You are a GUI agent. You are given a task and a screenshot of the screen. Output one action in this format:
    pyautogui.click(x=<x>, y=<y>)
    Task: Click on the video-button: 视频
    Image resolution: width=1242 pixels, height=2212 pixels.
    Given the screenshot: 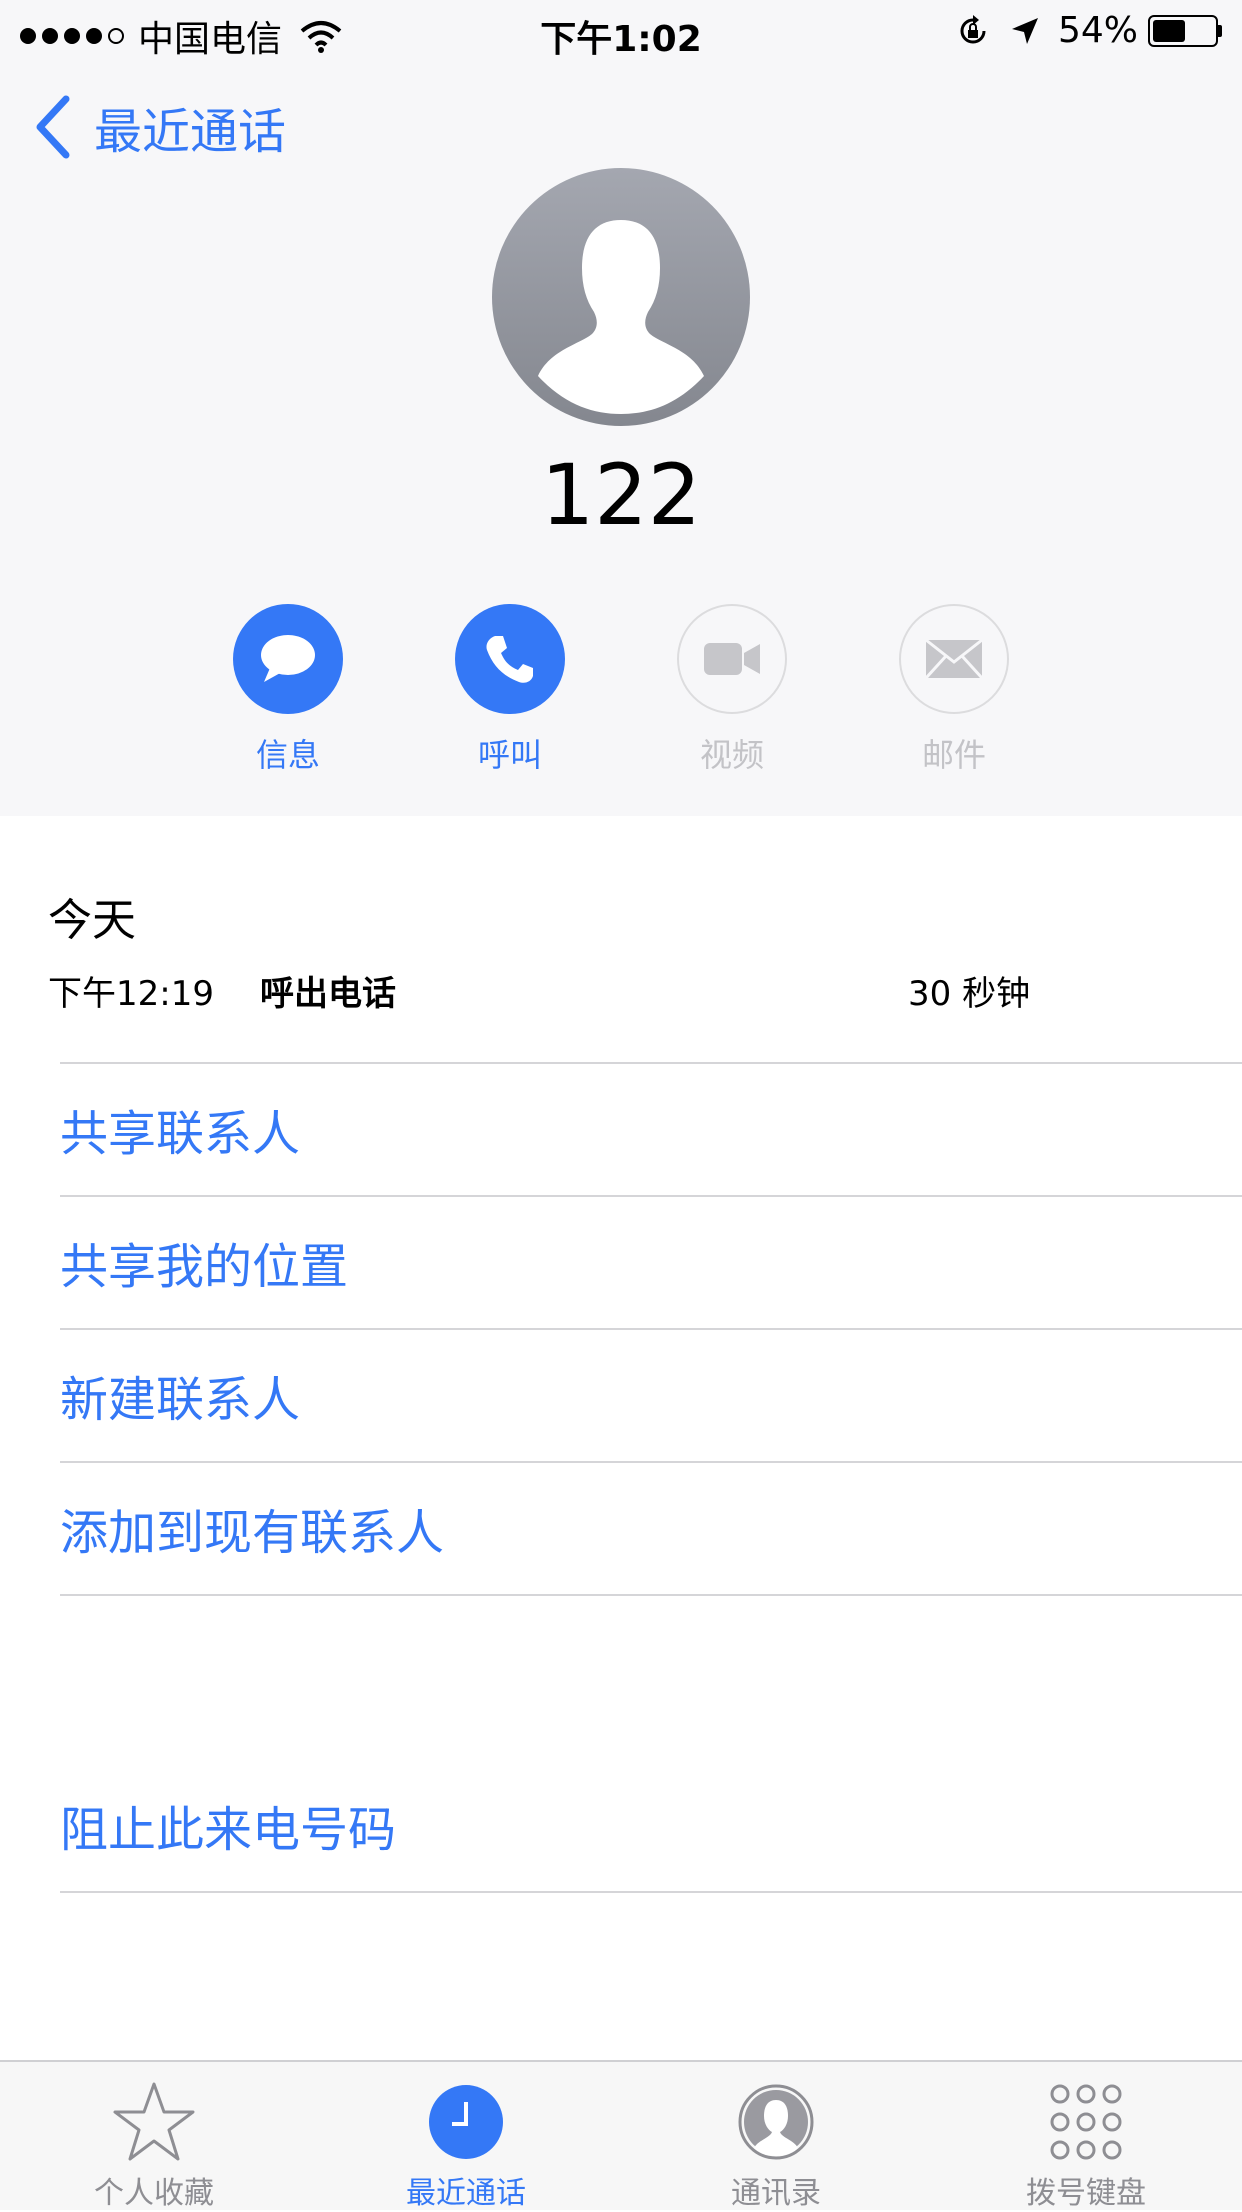 What is the action you would take?
    pyautogui.click(x=732, y=690)
    